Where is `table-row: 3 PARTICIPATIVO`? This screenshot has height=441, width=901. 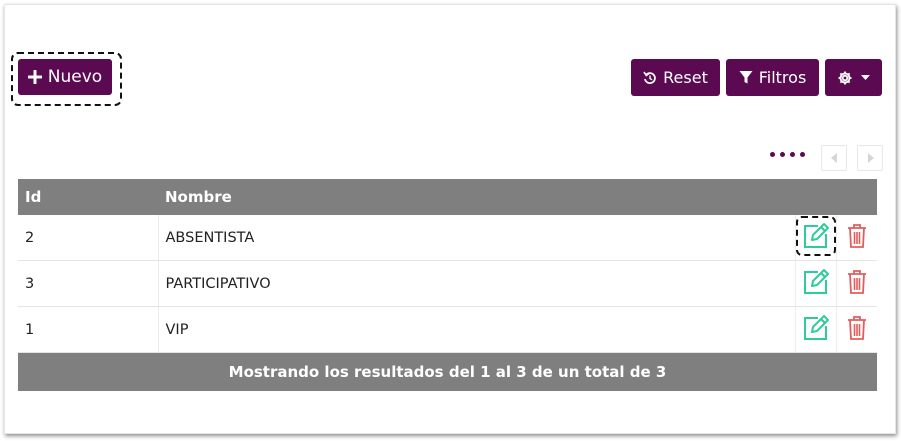 table-row: 3 PARTICIPATIVO is located at coordinates (447, 283).